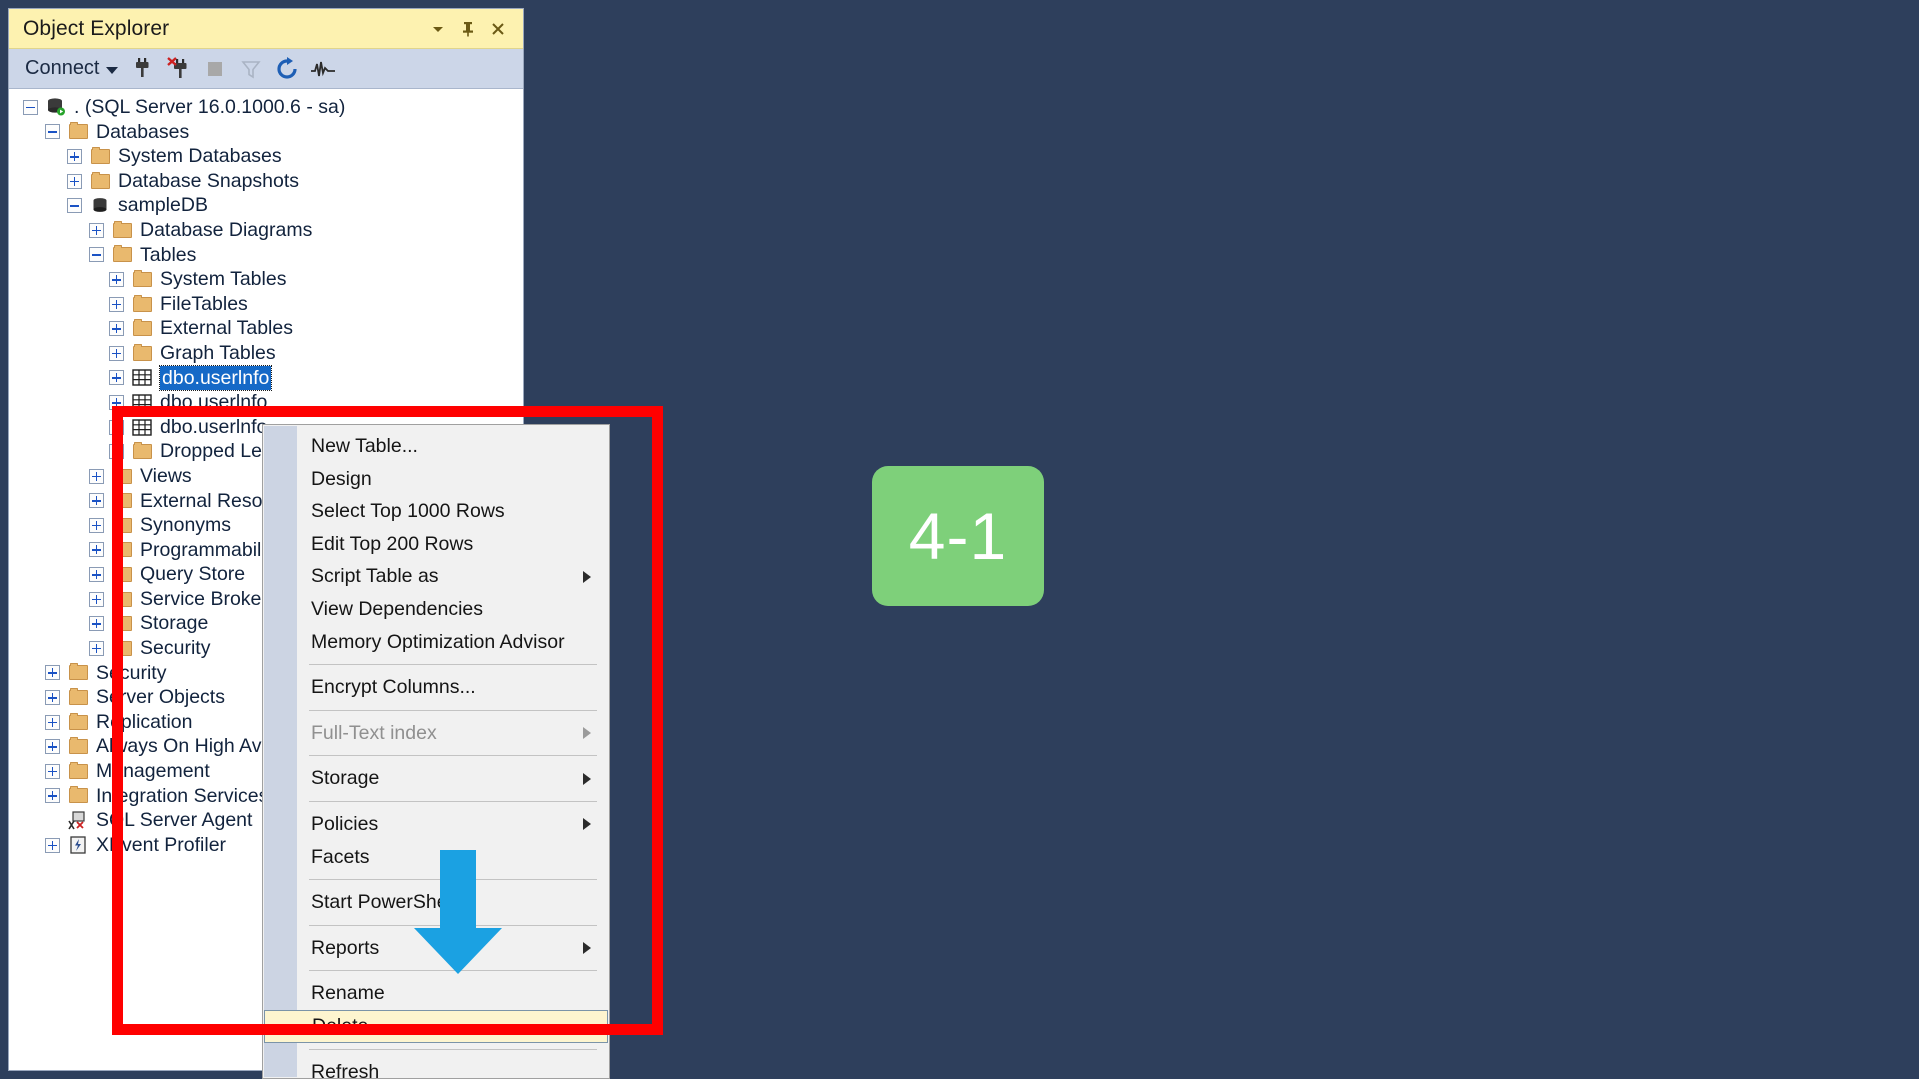 This screenshot has width=1919, height=1079. I want to click on tree-node-label: Tables, so click(168, 254).